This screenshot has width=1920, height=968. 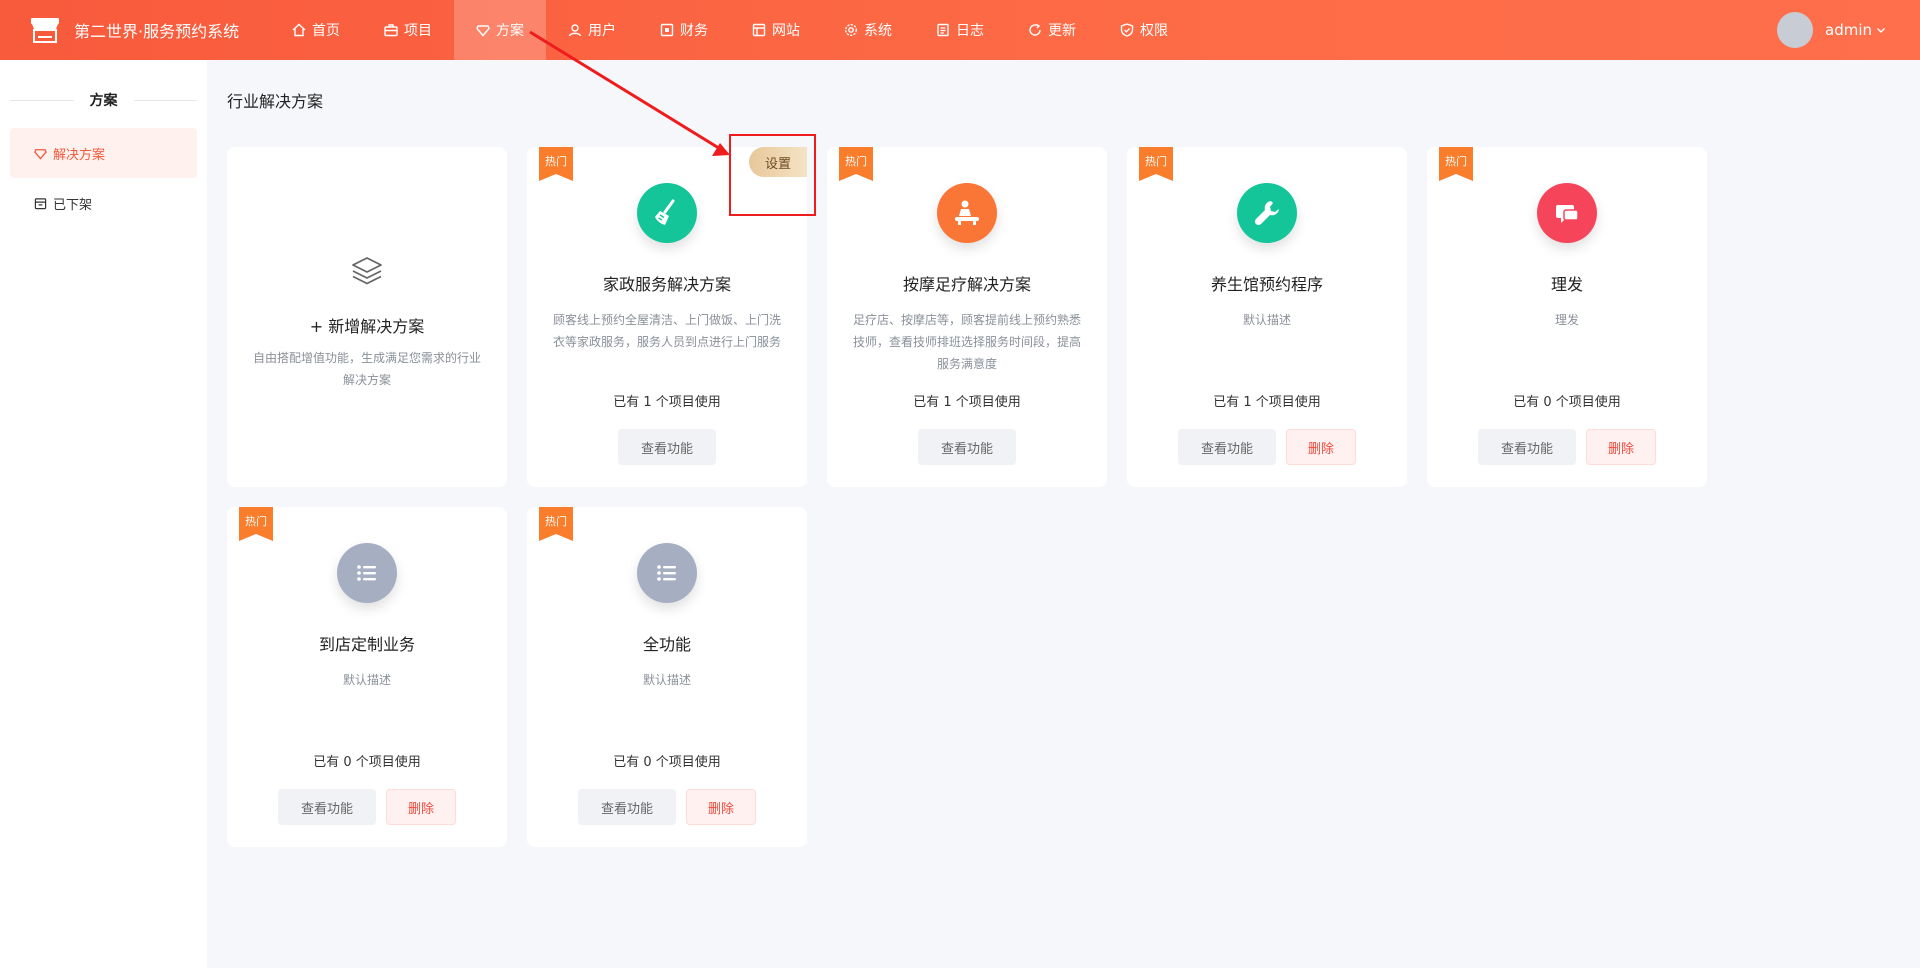 I want to click on nav-permissions: 权限, so click(x=1144, y=30).